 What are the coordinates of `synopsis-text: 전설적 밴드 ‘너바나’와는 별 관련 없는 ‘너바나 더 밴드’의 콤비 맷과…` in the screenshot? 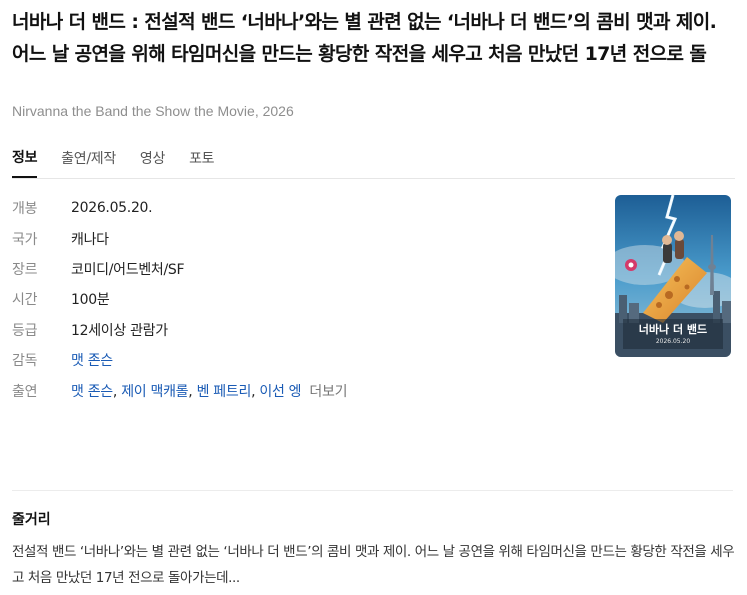 It's located at (373, 565).